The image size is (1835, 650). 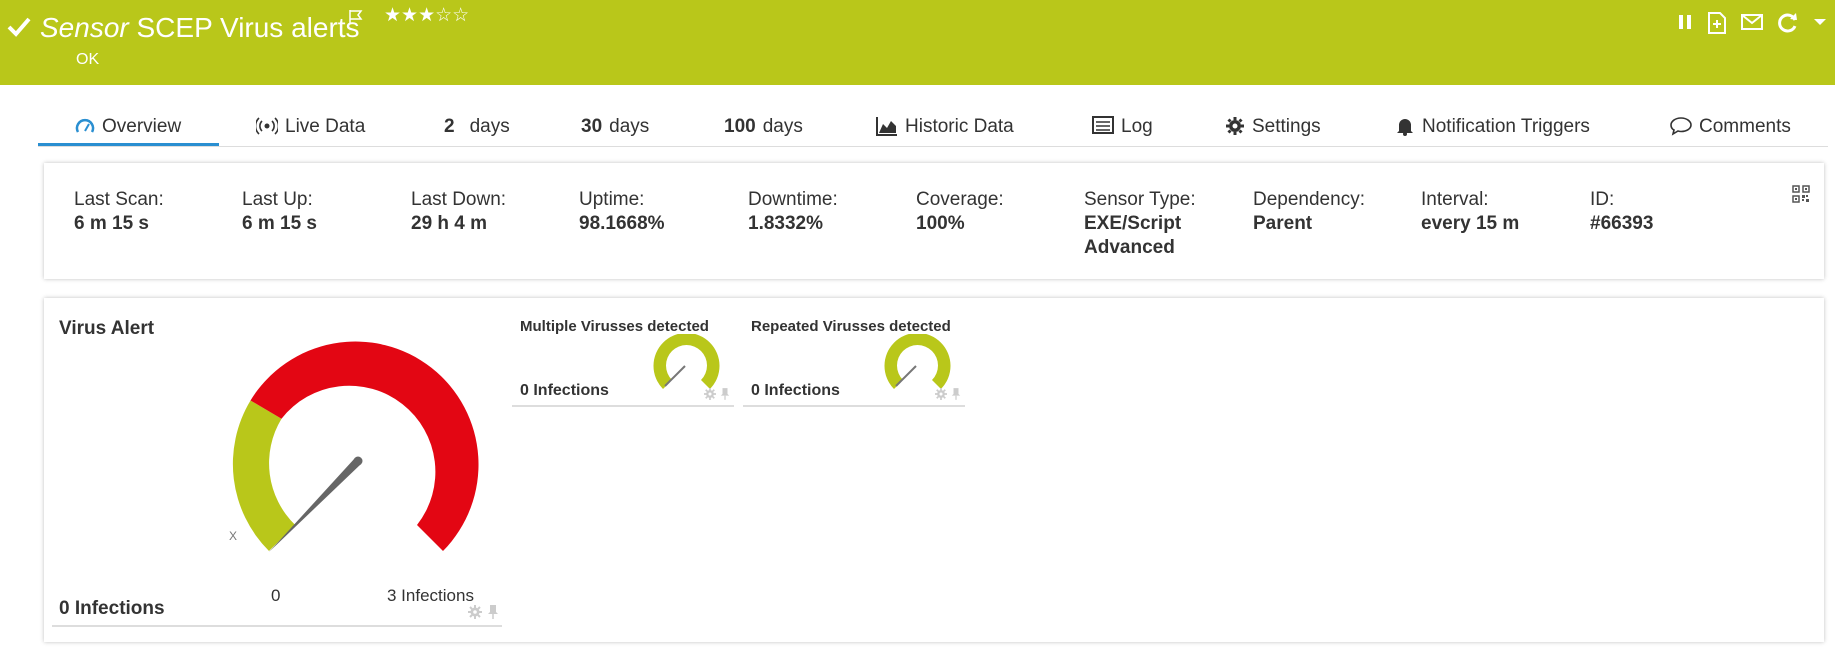 What do you see at coordinates (142, 126) in the screenshot?
I see `tab-label: Overview` at bounding box center [142, 126].